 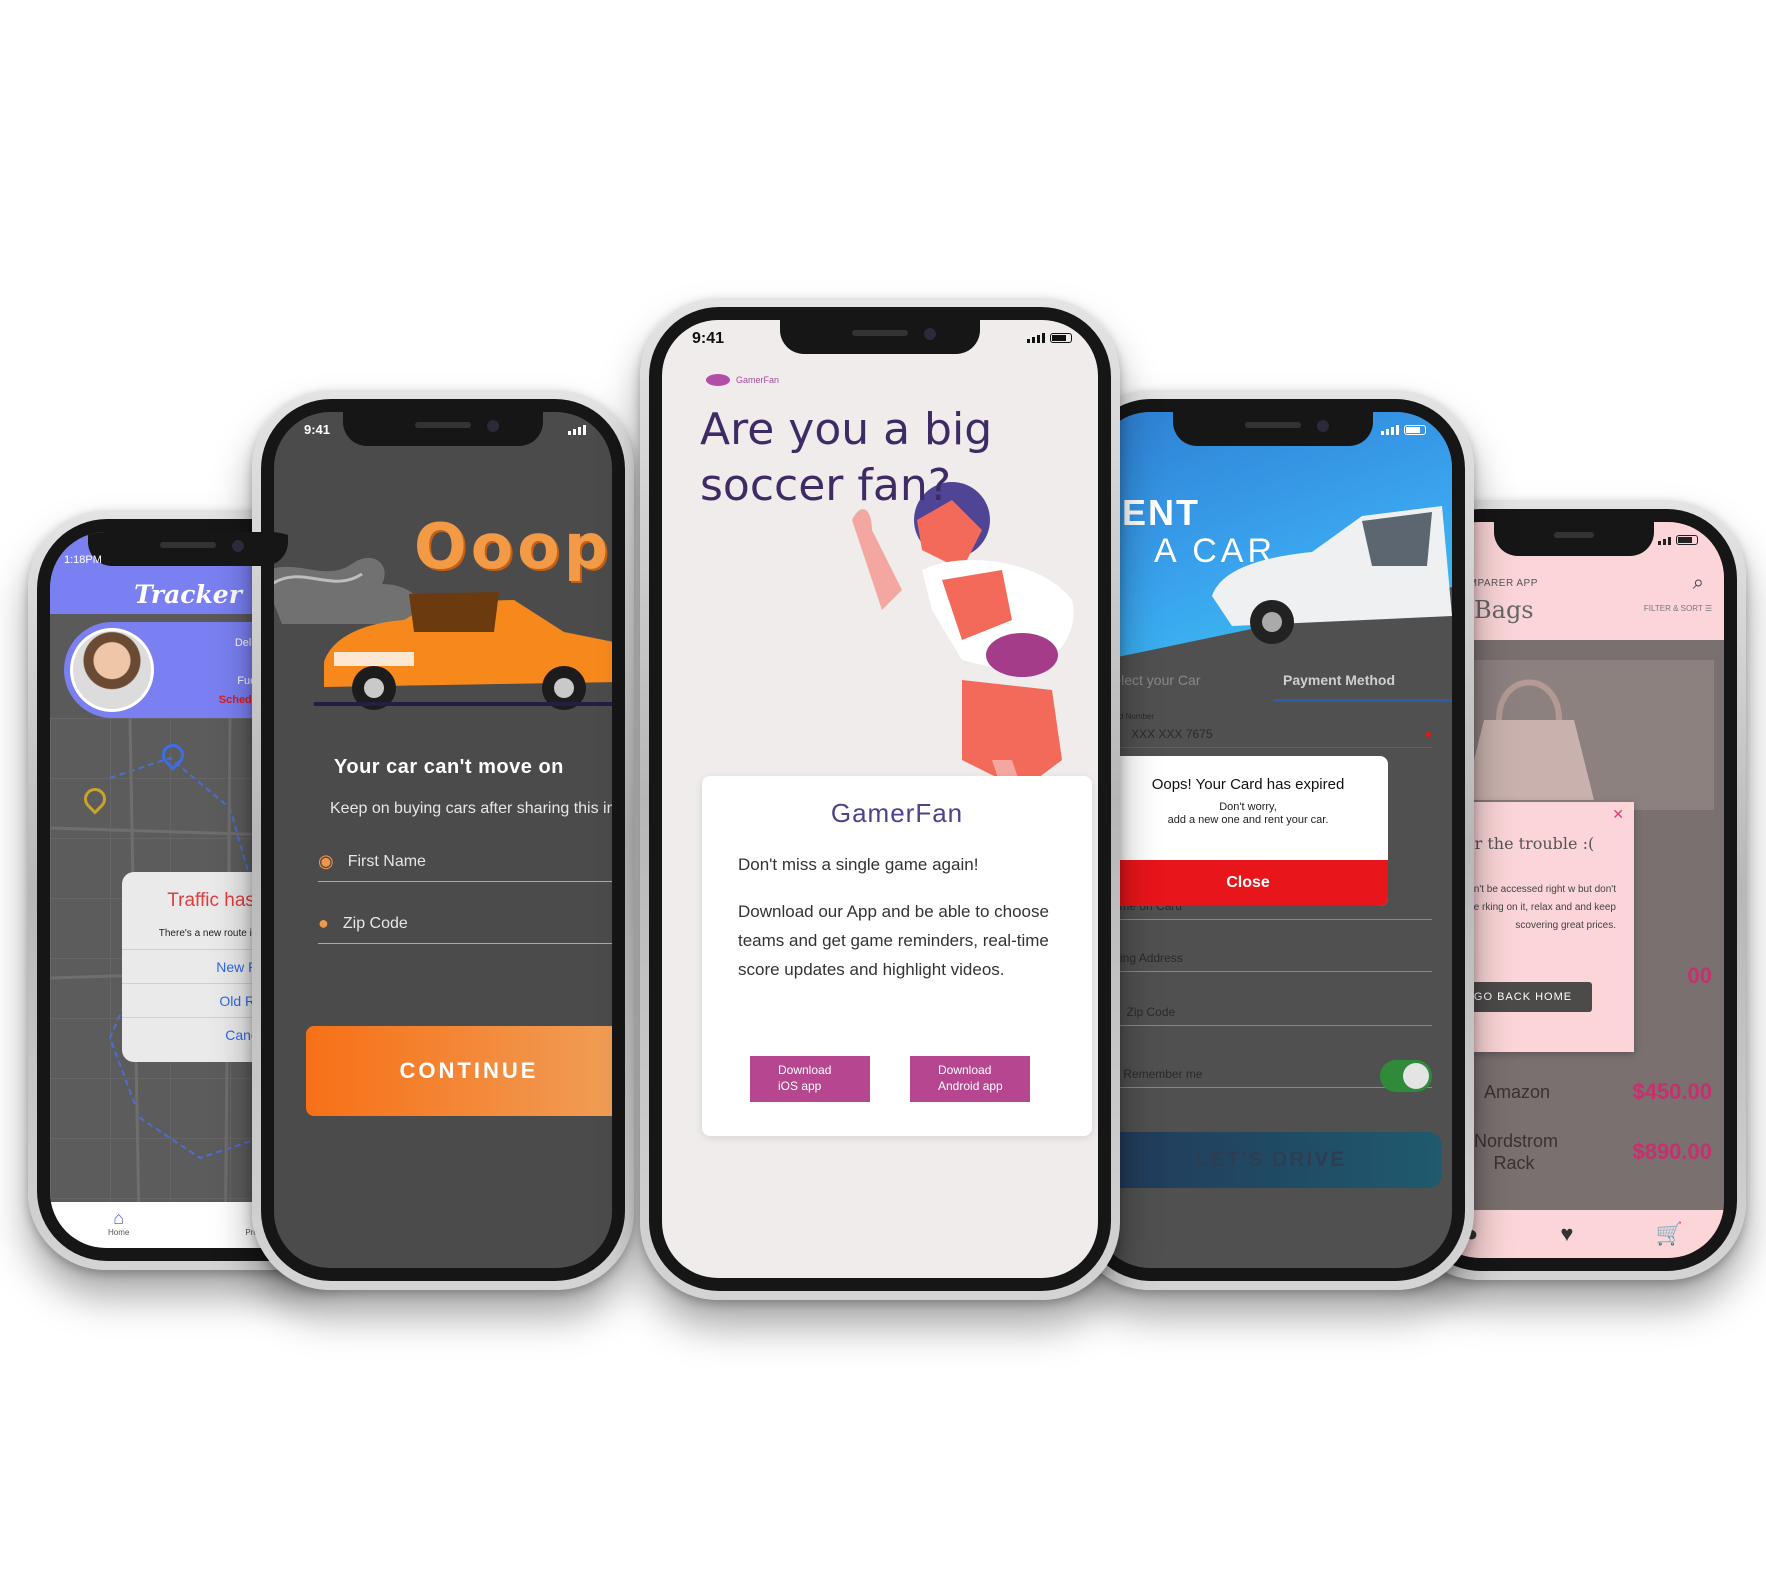 What do you see at coordinates (513, 546) in the screenshot?
I see `ooops-headline: Ooops` at bounding box center [513, 546].